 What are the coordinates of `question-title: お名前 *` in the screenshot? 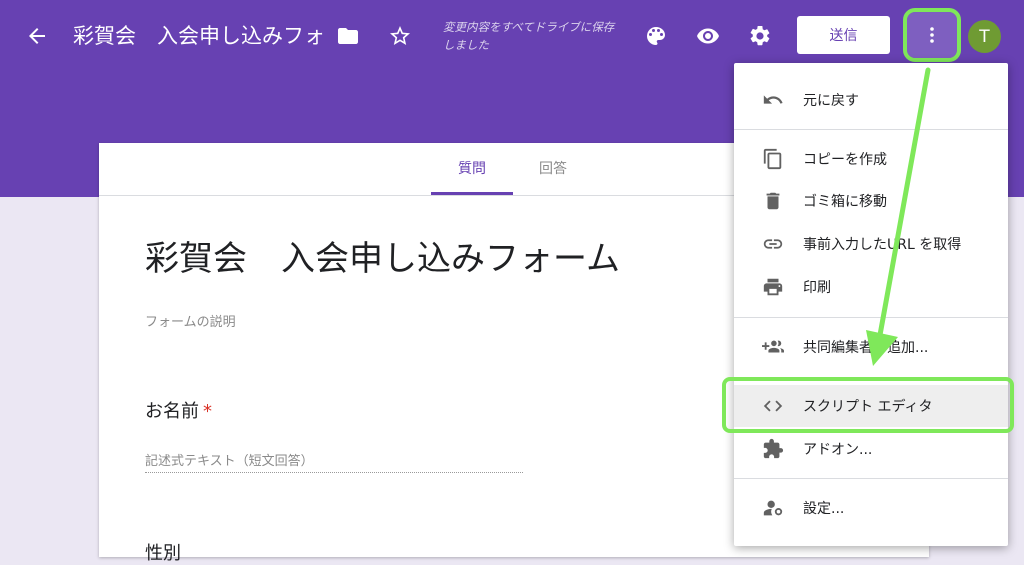 It's located at (178, 410).